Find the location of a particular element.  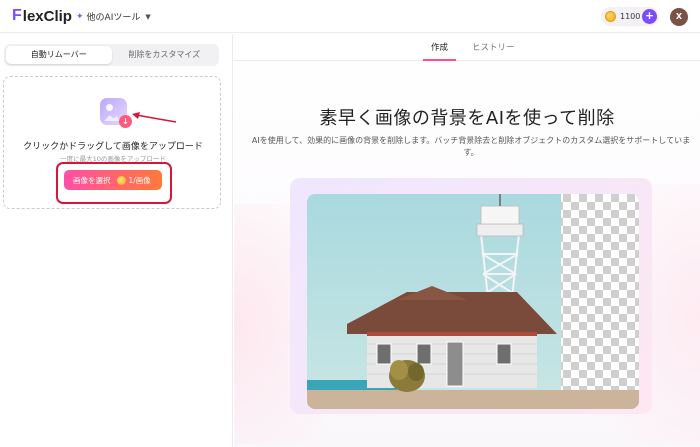

credits-count: 1100 is located at coordinates (630, 16).